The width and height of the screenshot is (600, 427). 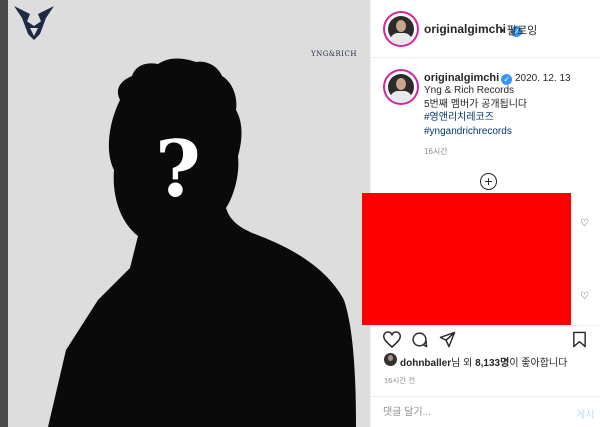 I want to click on post-timestamp: 16시간 전, so click(x=399, y=380).